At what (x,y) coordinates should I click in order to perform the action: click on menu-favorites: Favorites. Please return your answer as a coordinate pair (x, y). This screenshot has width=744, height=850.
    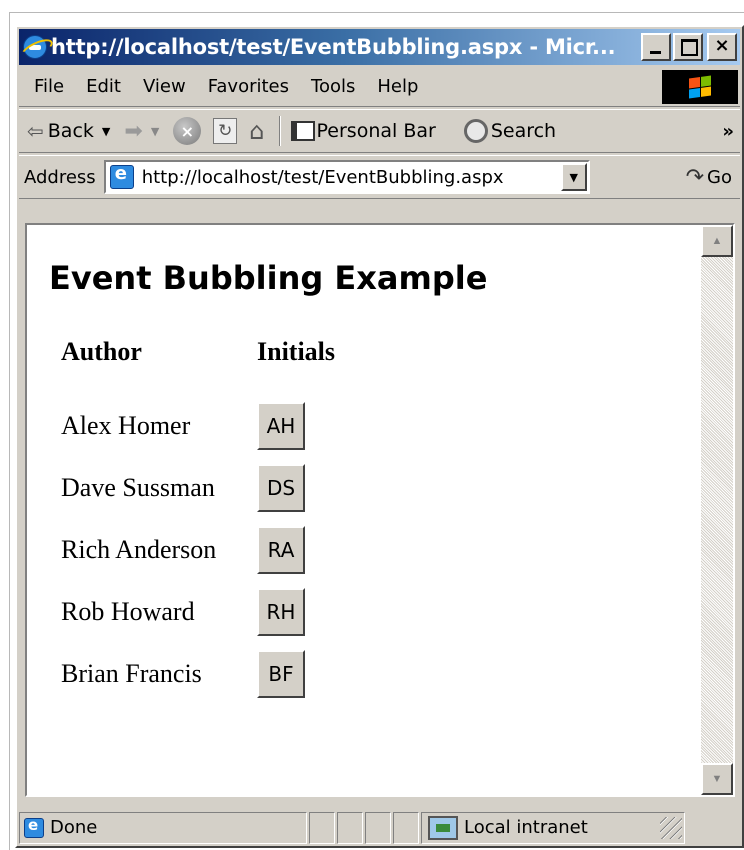
    Looking at the image, I should click on (248, 86).